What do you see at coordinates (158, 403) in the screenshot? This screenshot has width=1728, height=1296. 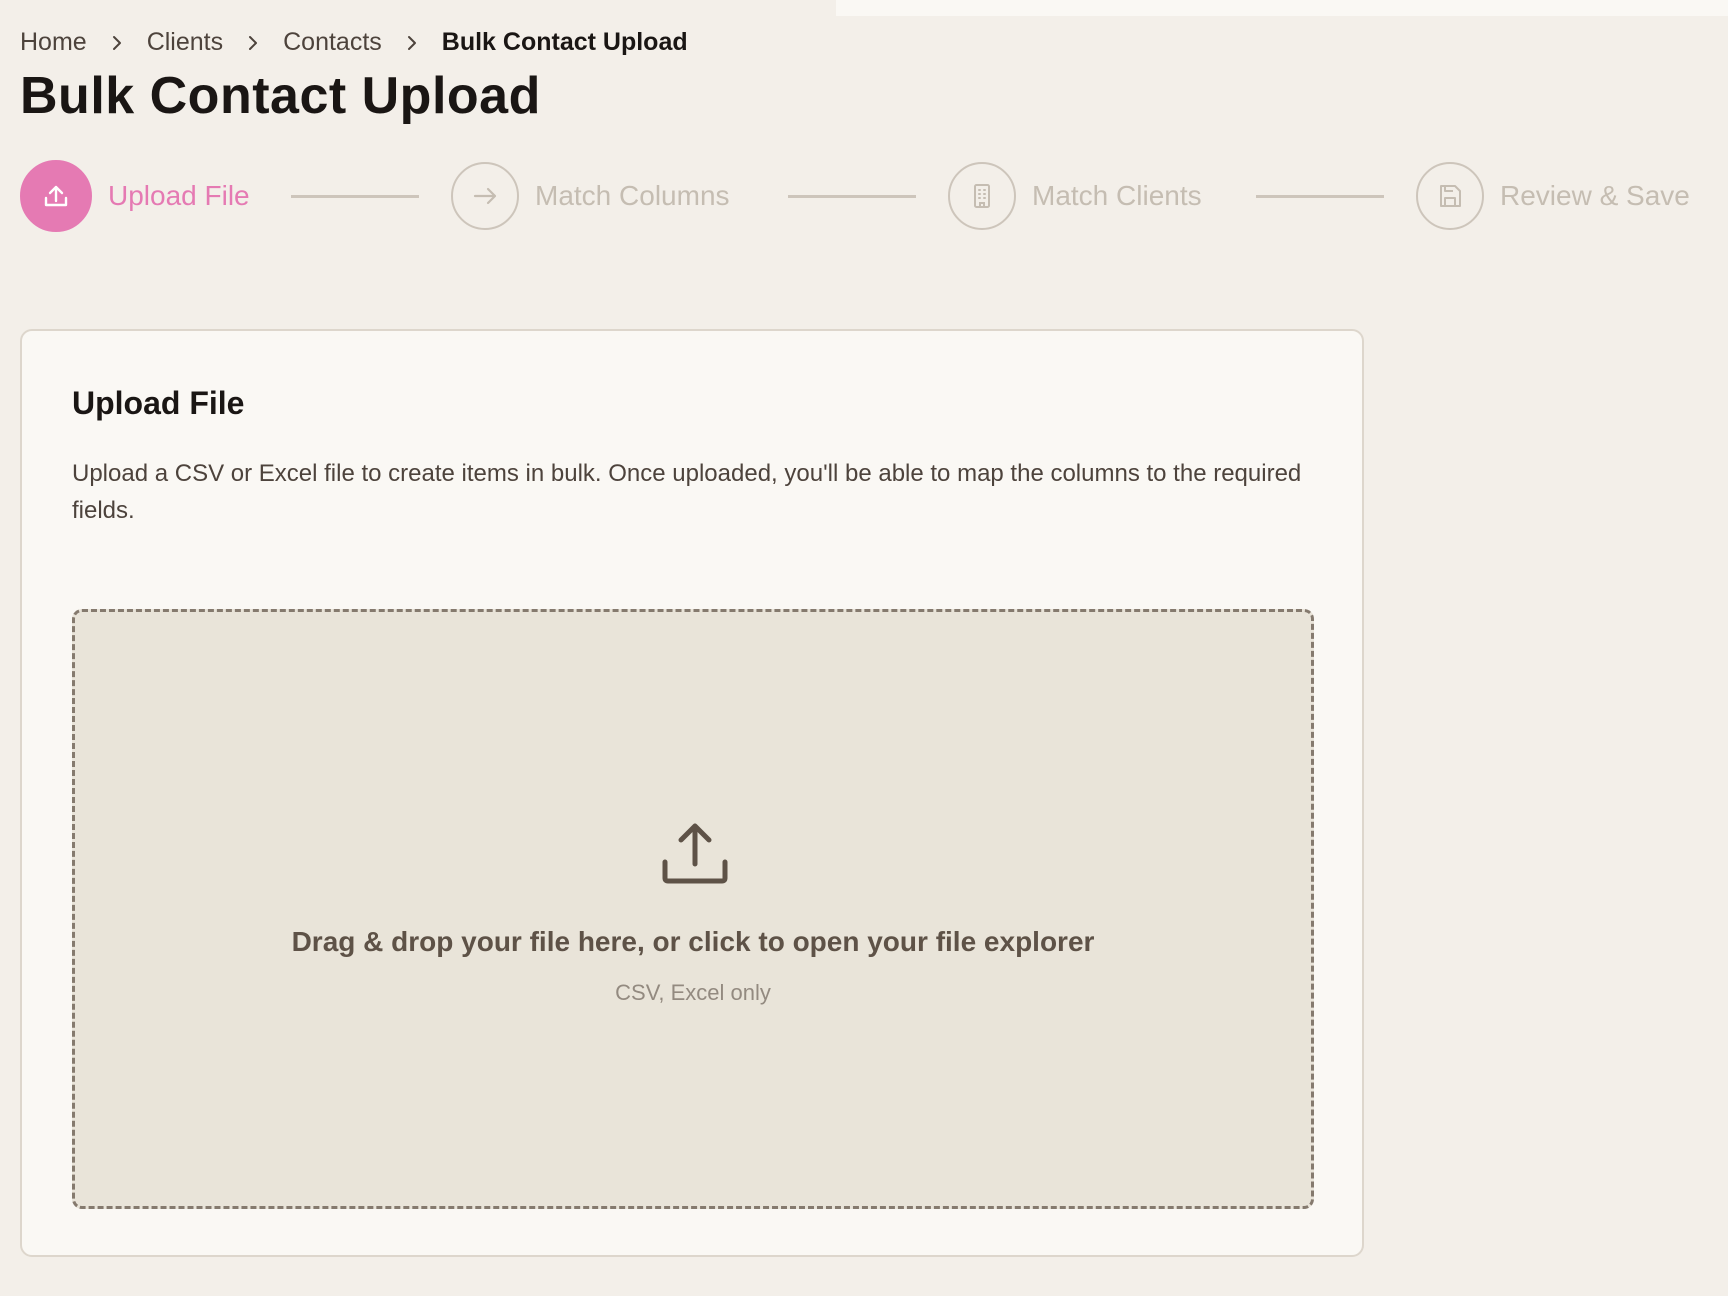 I see `card-title: Upload File` at bounding box center [158, 403].